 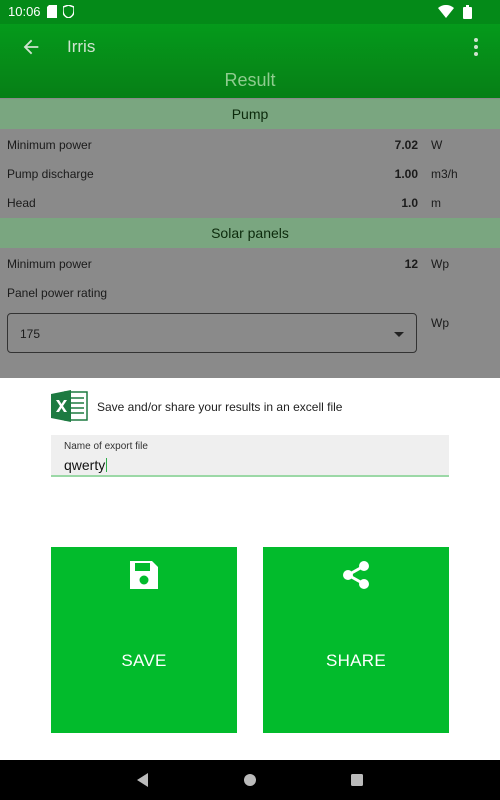 I want to click on dropdown-caret-icon, so click(x=399, y=334).